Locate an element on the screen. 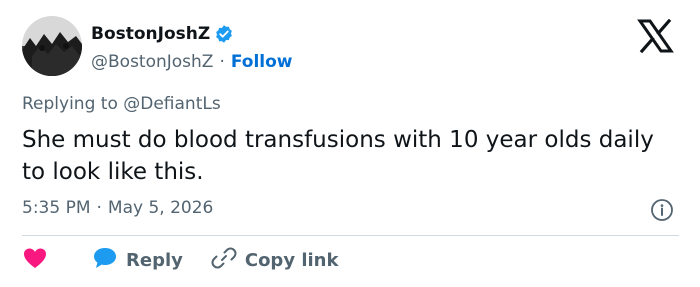 The height and width of the screenshot is (287, 700). divider is located at coordinates (350, 235).